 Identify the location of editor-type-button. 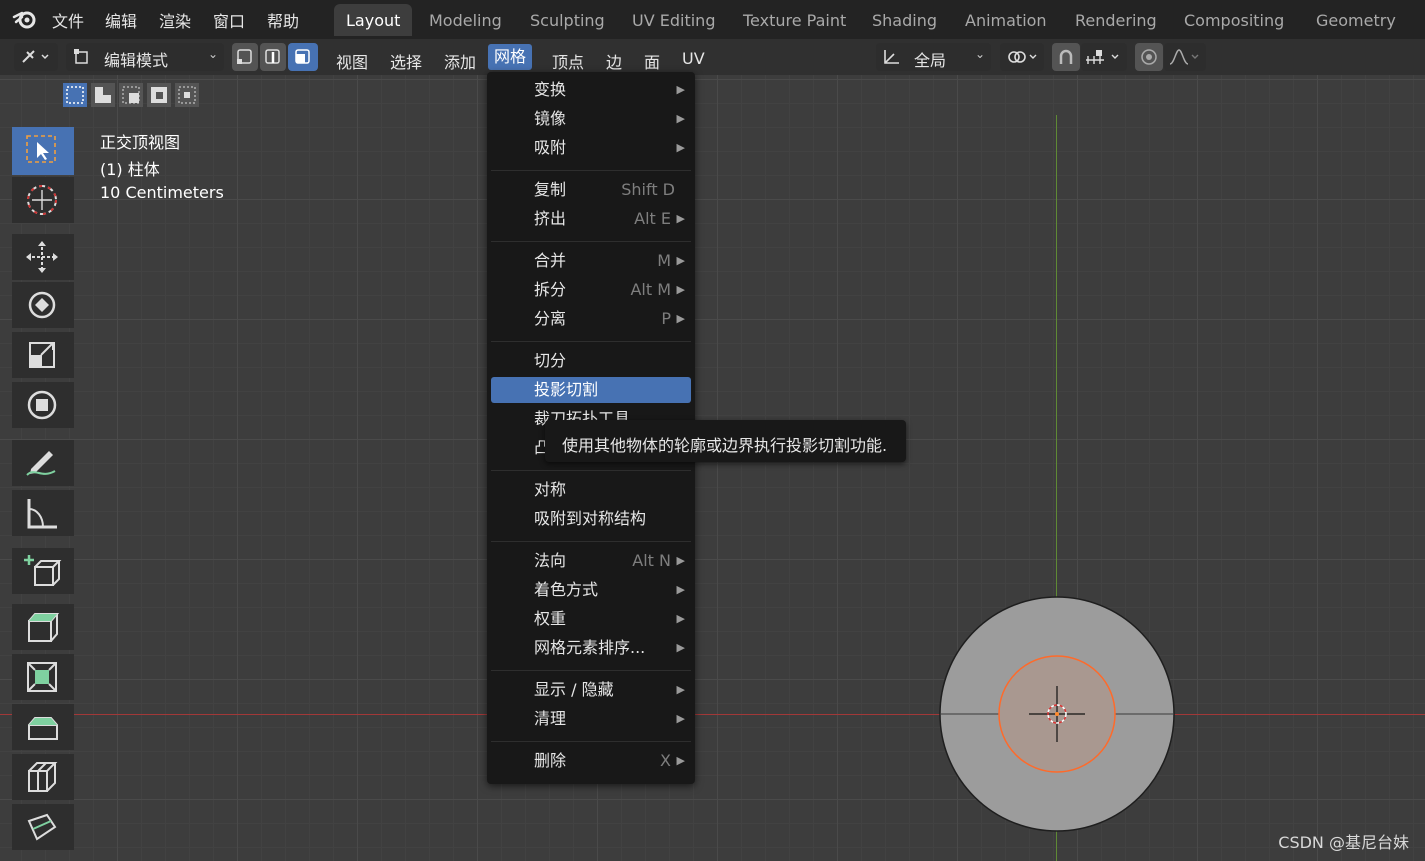
(36, 57).